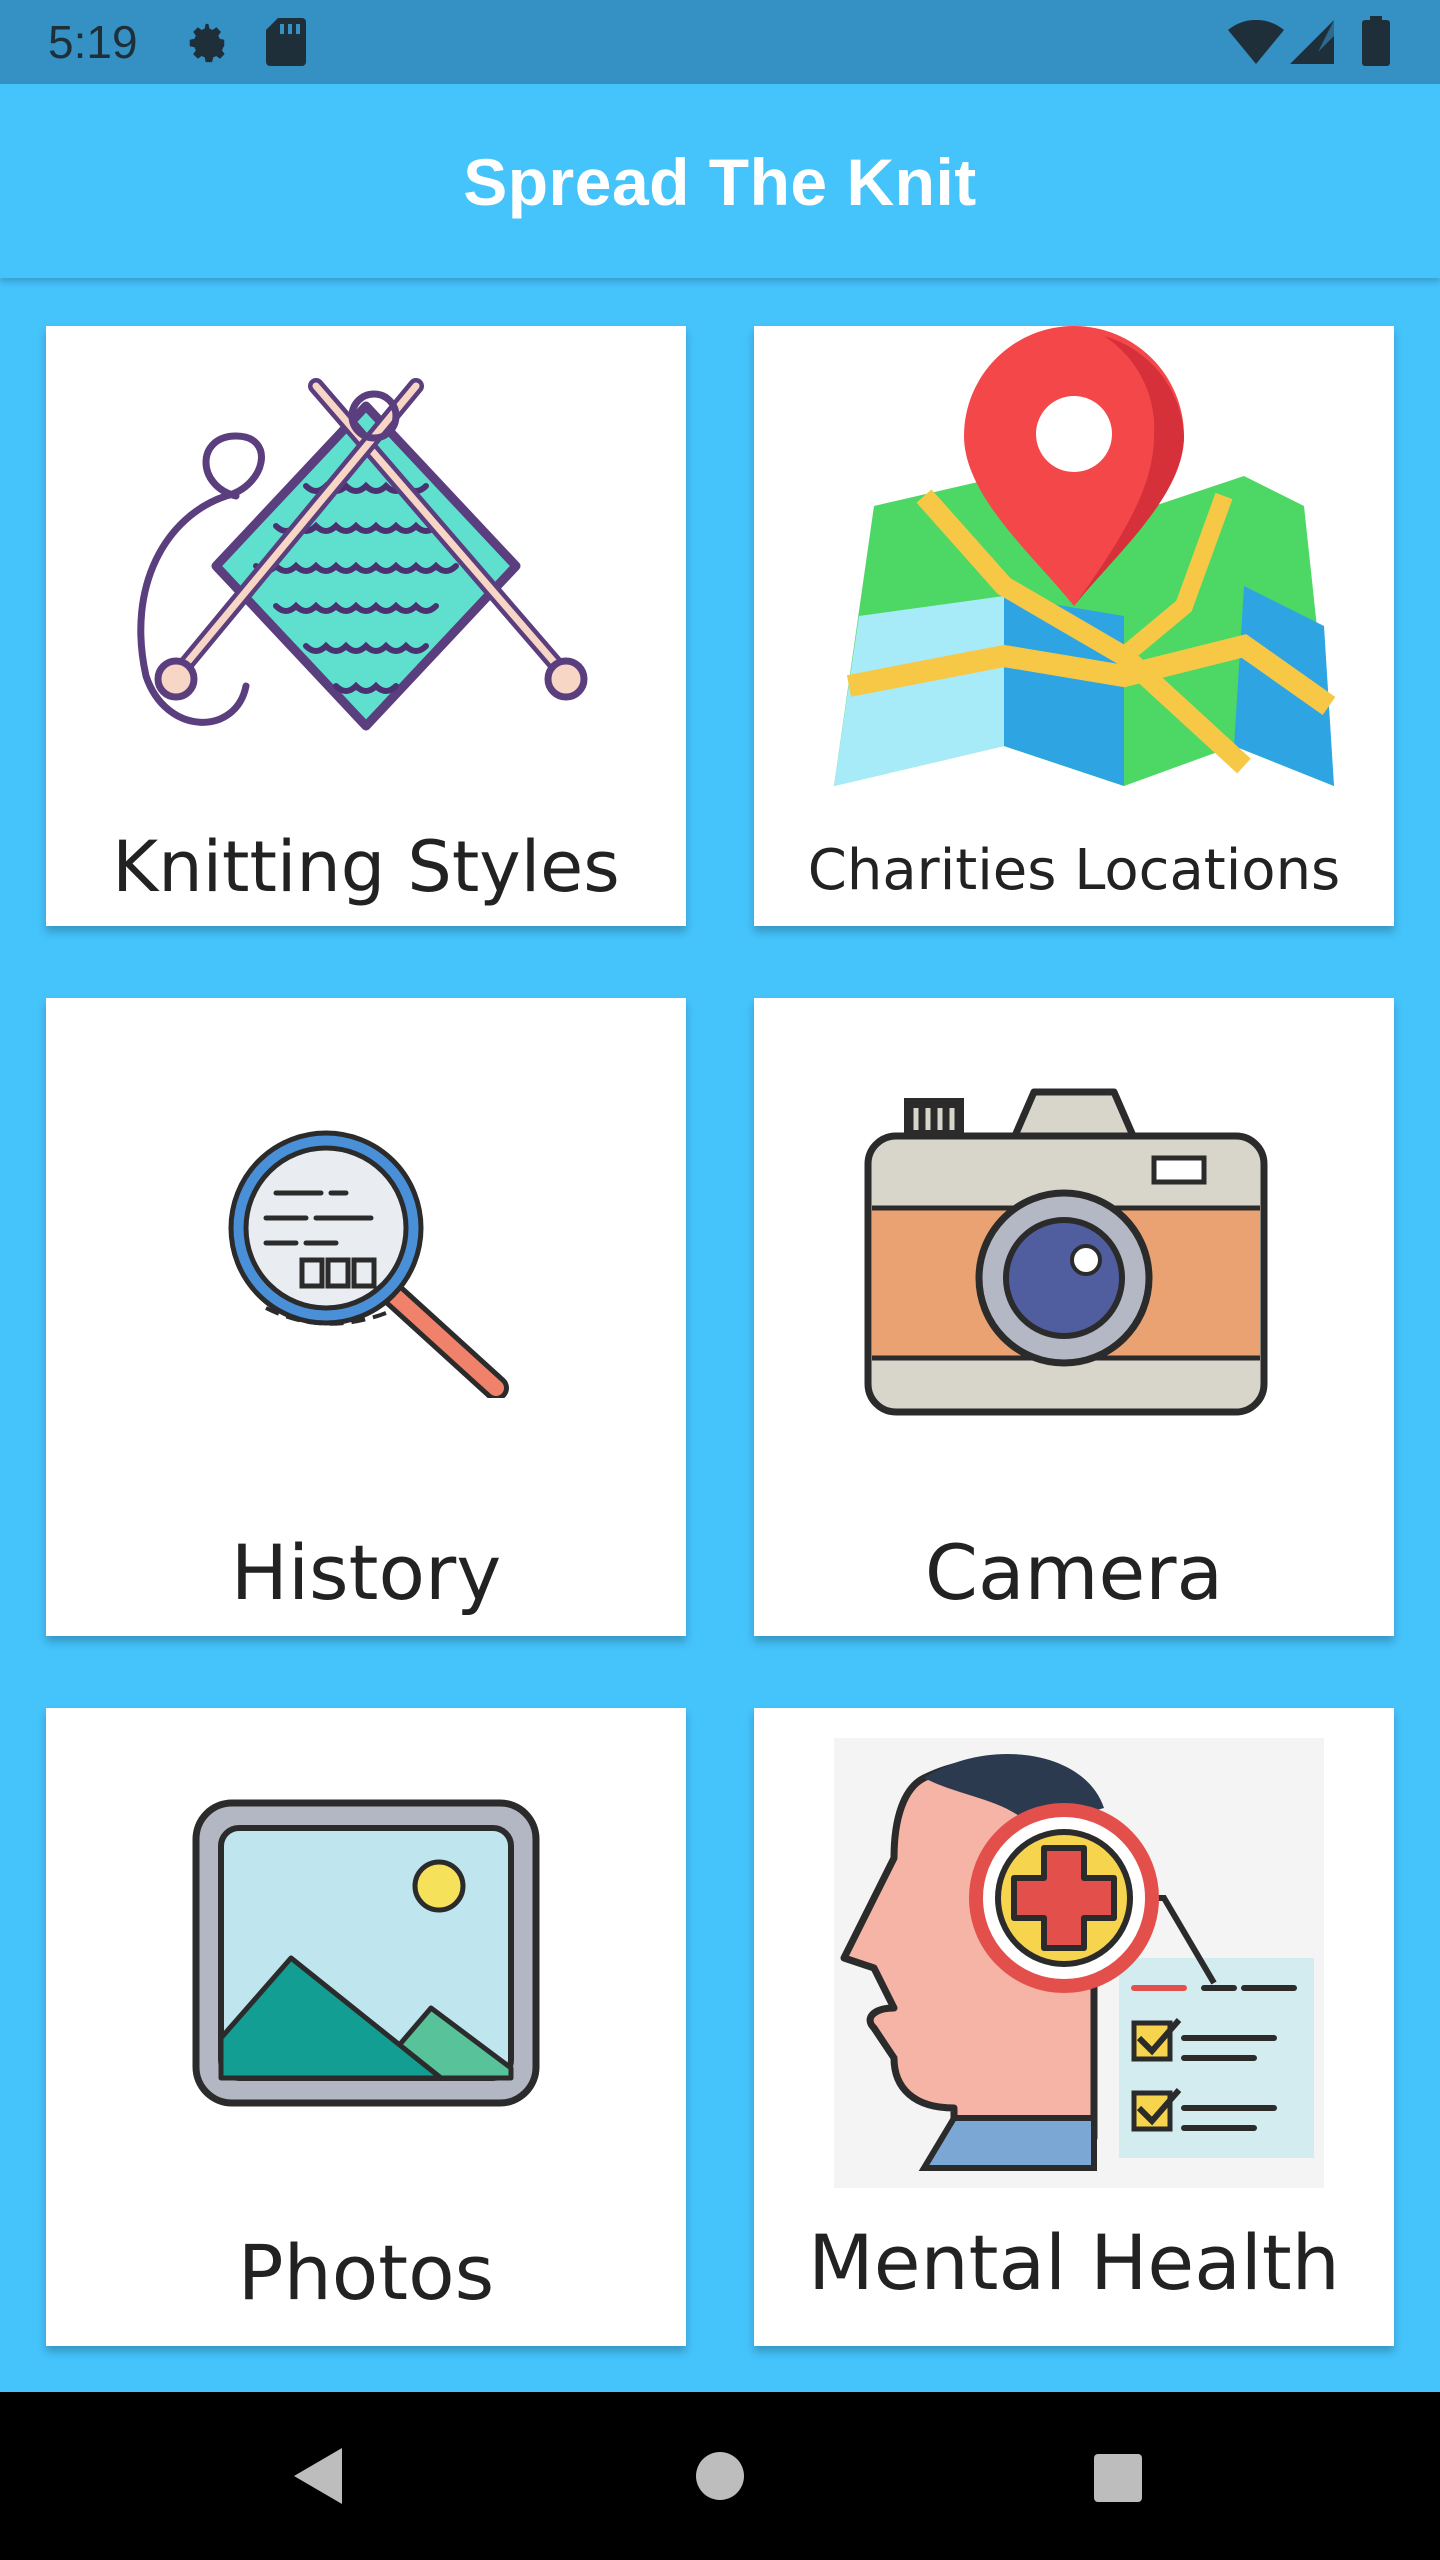 The height and width of the screenshot is (2560, 1440). What do you see at coordinates (1312, 42) in the screenshot?
I see `signal-icon` at bounding box center [1312, 42].